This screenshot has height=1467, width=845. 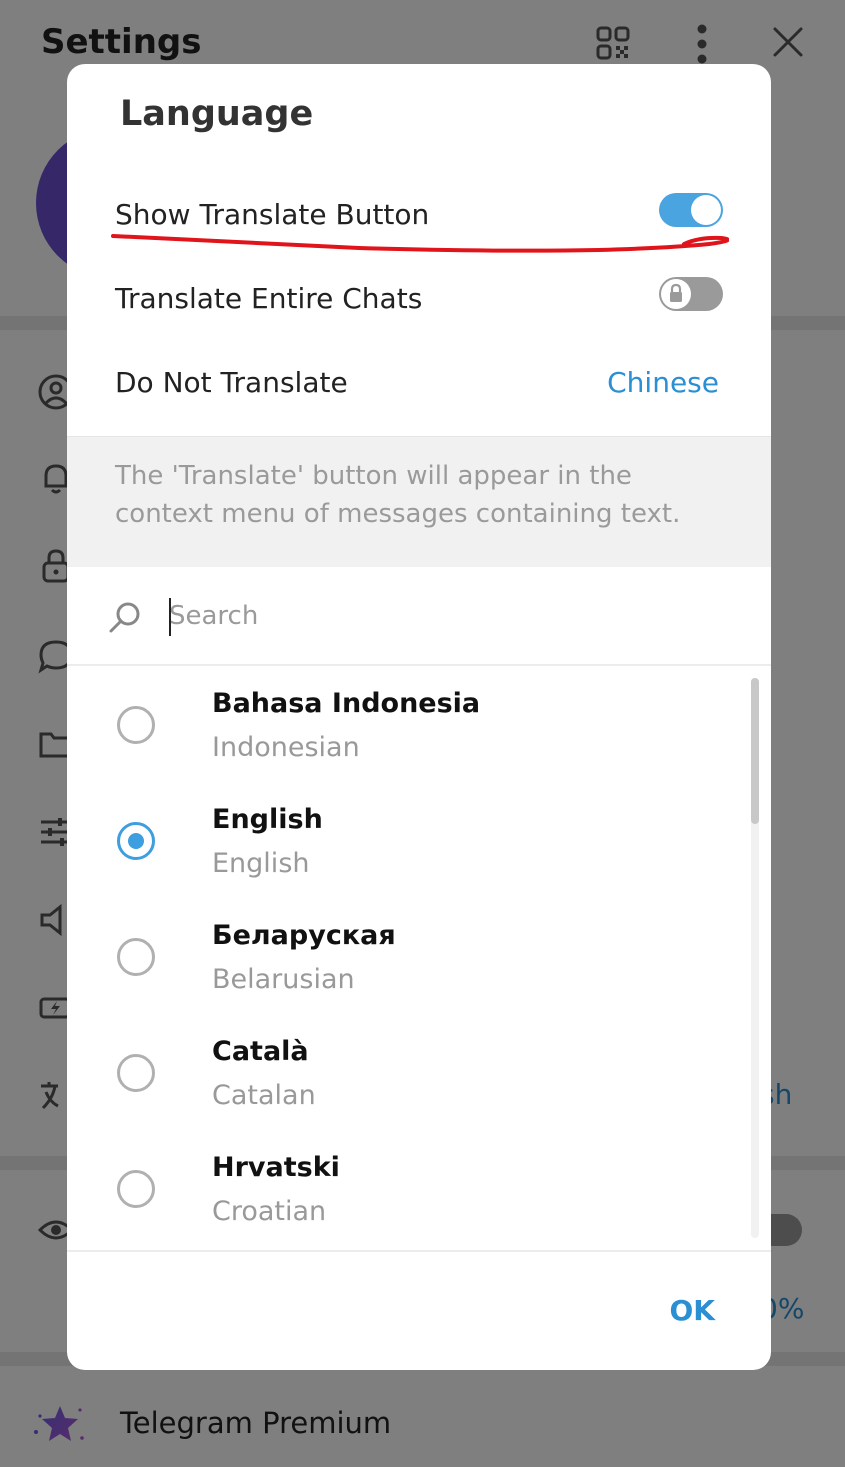 What do you see at coordinates (449, 616) in the screenshot?
I see `search-input` at bounding box center [449, 616].